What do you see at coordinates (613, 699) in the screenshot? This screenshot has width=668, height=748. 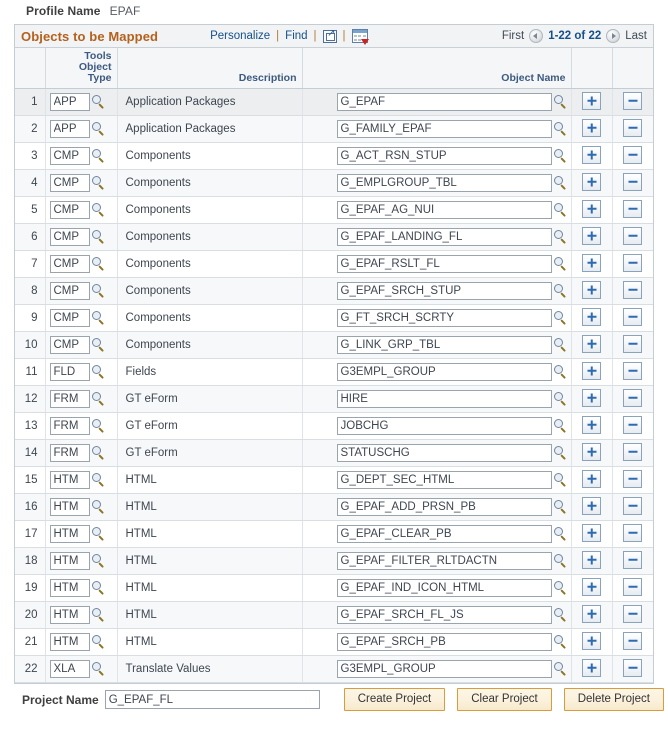 I see `delete-project-button: Delete Project` at bounding box center [613, 699].